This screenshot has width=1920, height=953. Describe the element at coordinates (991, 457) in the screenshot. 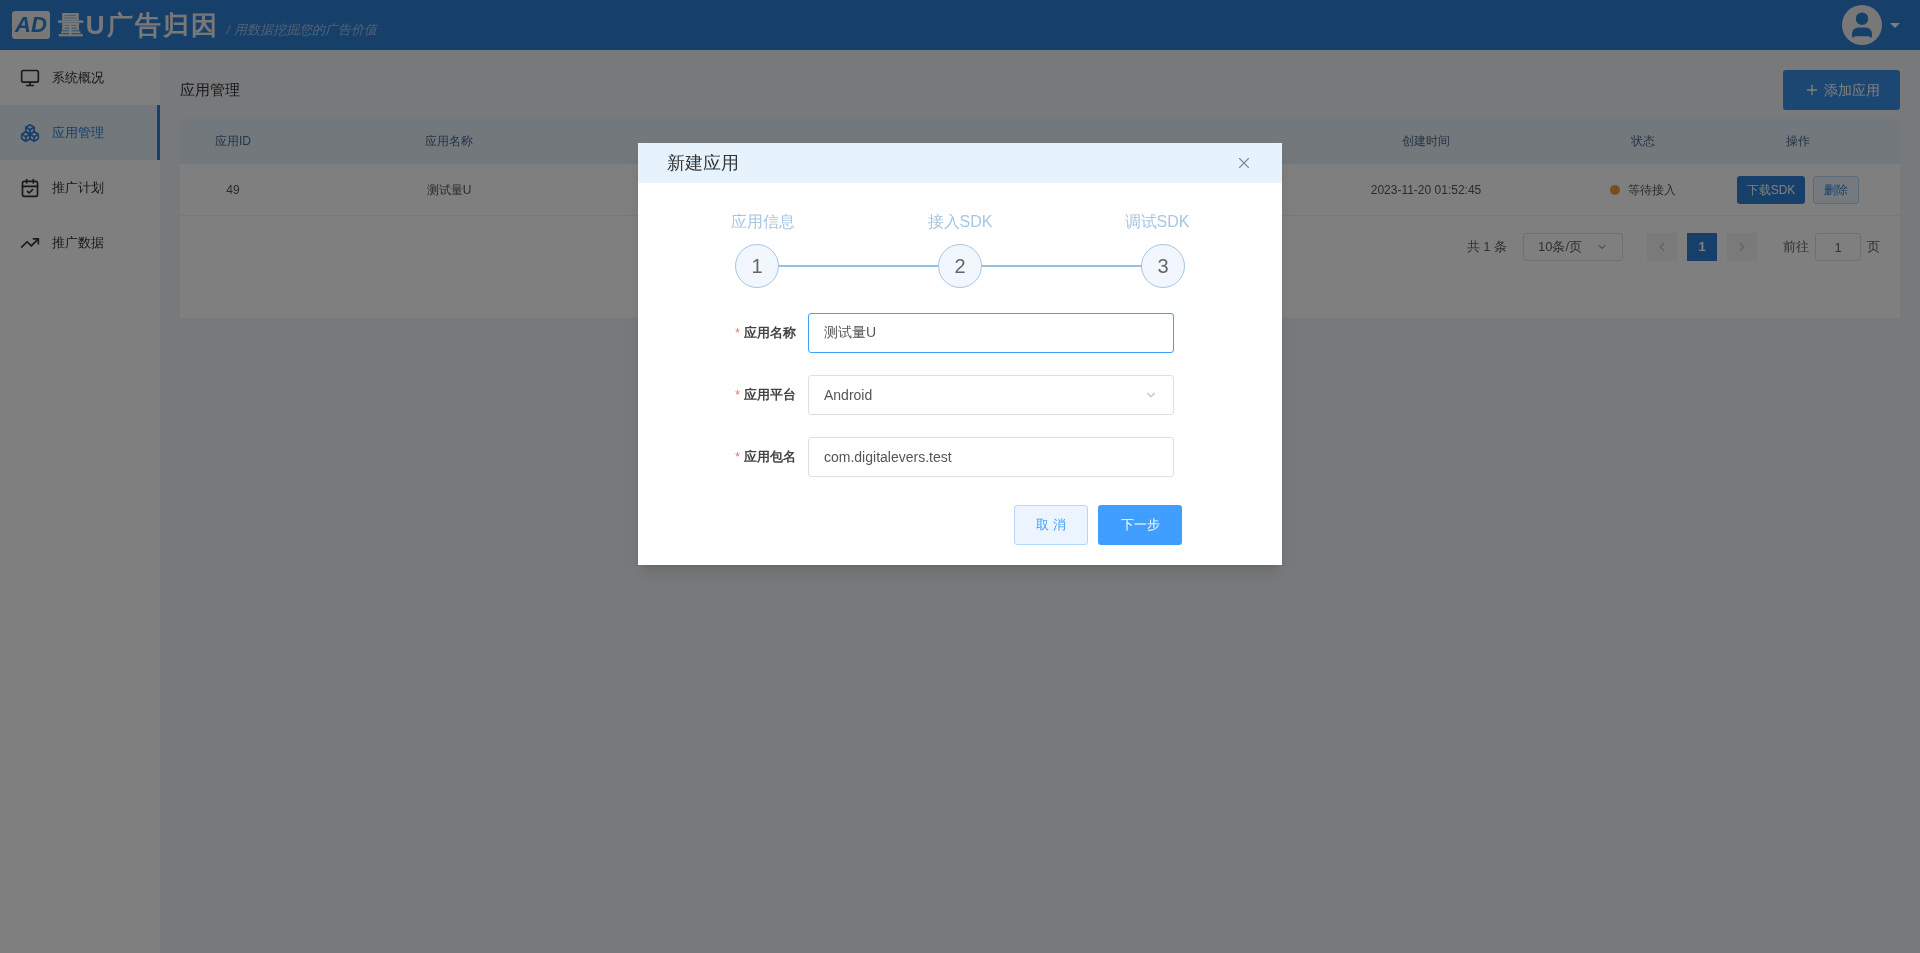

I see `text-field: com.digitalevers.test` at that location.